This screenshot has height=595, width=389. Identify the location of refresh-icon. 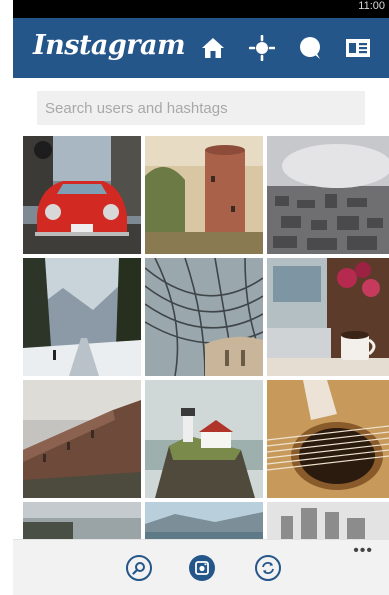
(268, 568).